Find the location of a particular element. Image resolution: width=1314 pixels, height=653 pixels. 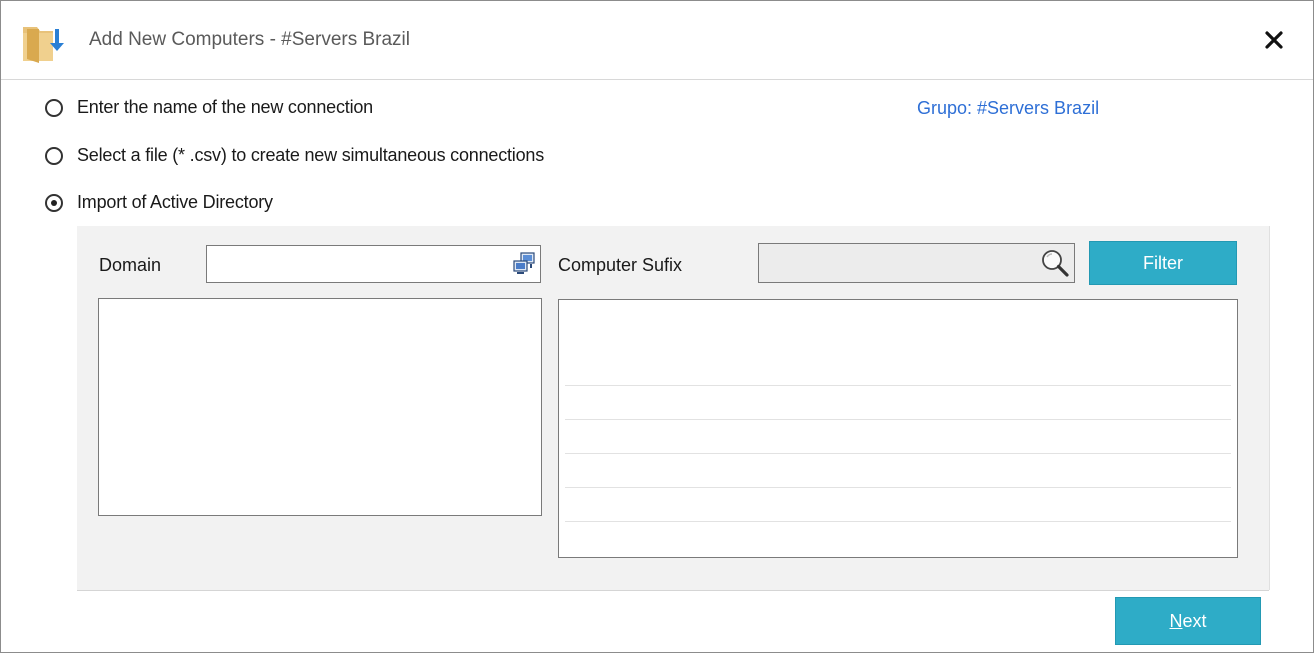

domain-input is located at coordinates (360, 263).